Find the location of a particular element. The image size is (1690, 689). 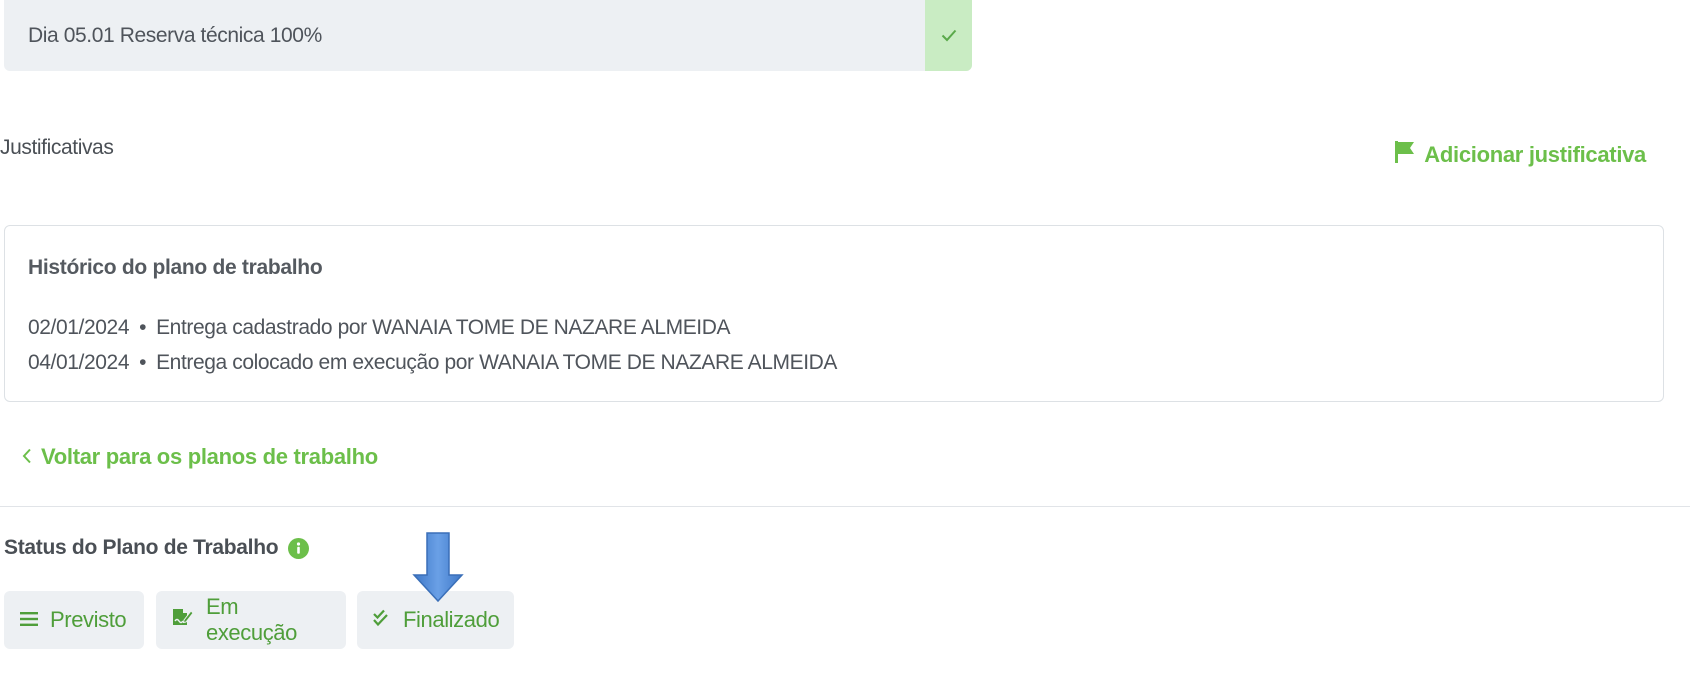

task-text: Dia 05.01 Reserva técnica 100% is located at coordinates (175, 35).